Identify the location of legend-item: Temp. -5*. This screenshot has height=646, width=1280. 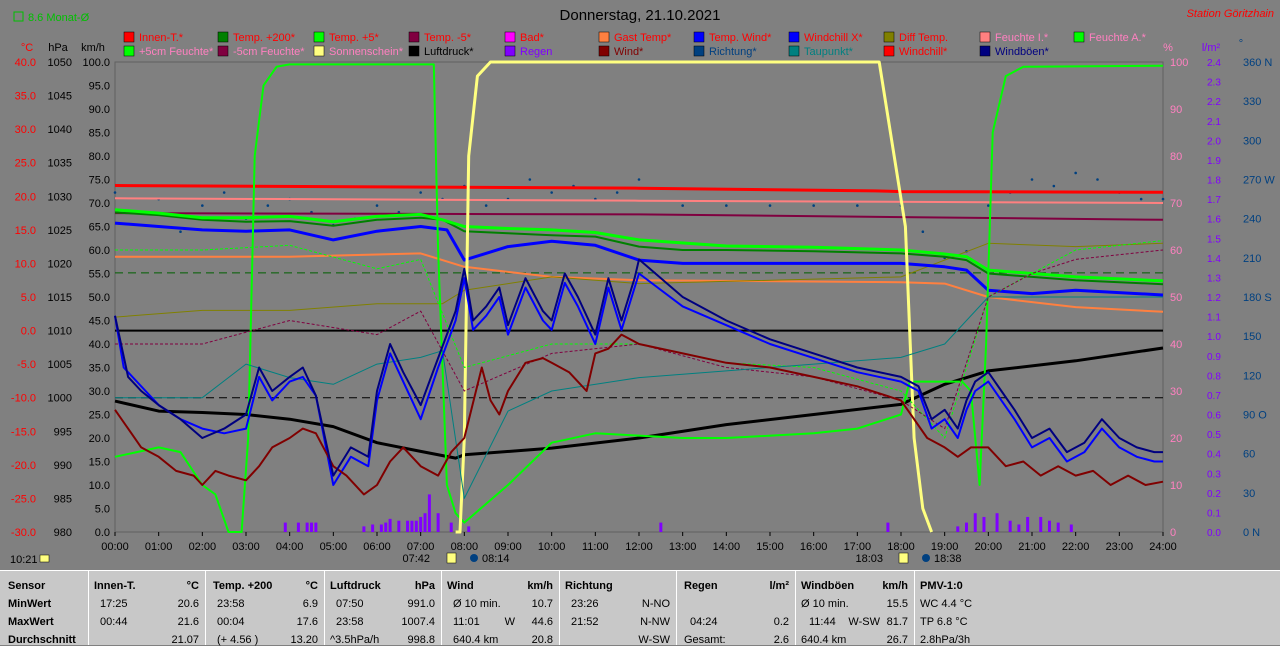
(448, 38).